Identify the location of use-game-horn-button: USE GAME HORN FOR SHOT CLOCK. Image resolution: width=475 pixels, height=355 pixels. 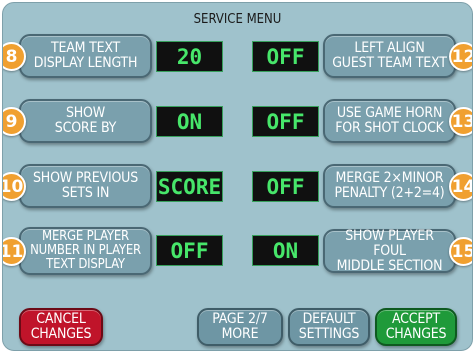
(389, 121).